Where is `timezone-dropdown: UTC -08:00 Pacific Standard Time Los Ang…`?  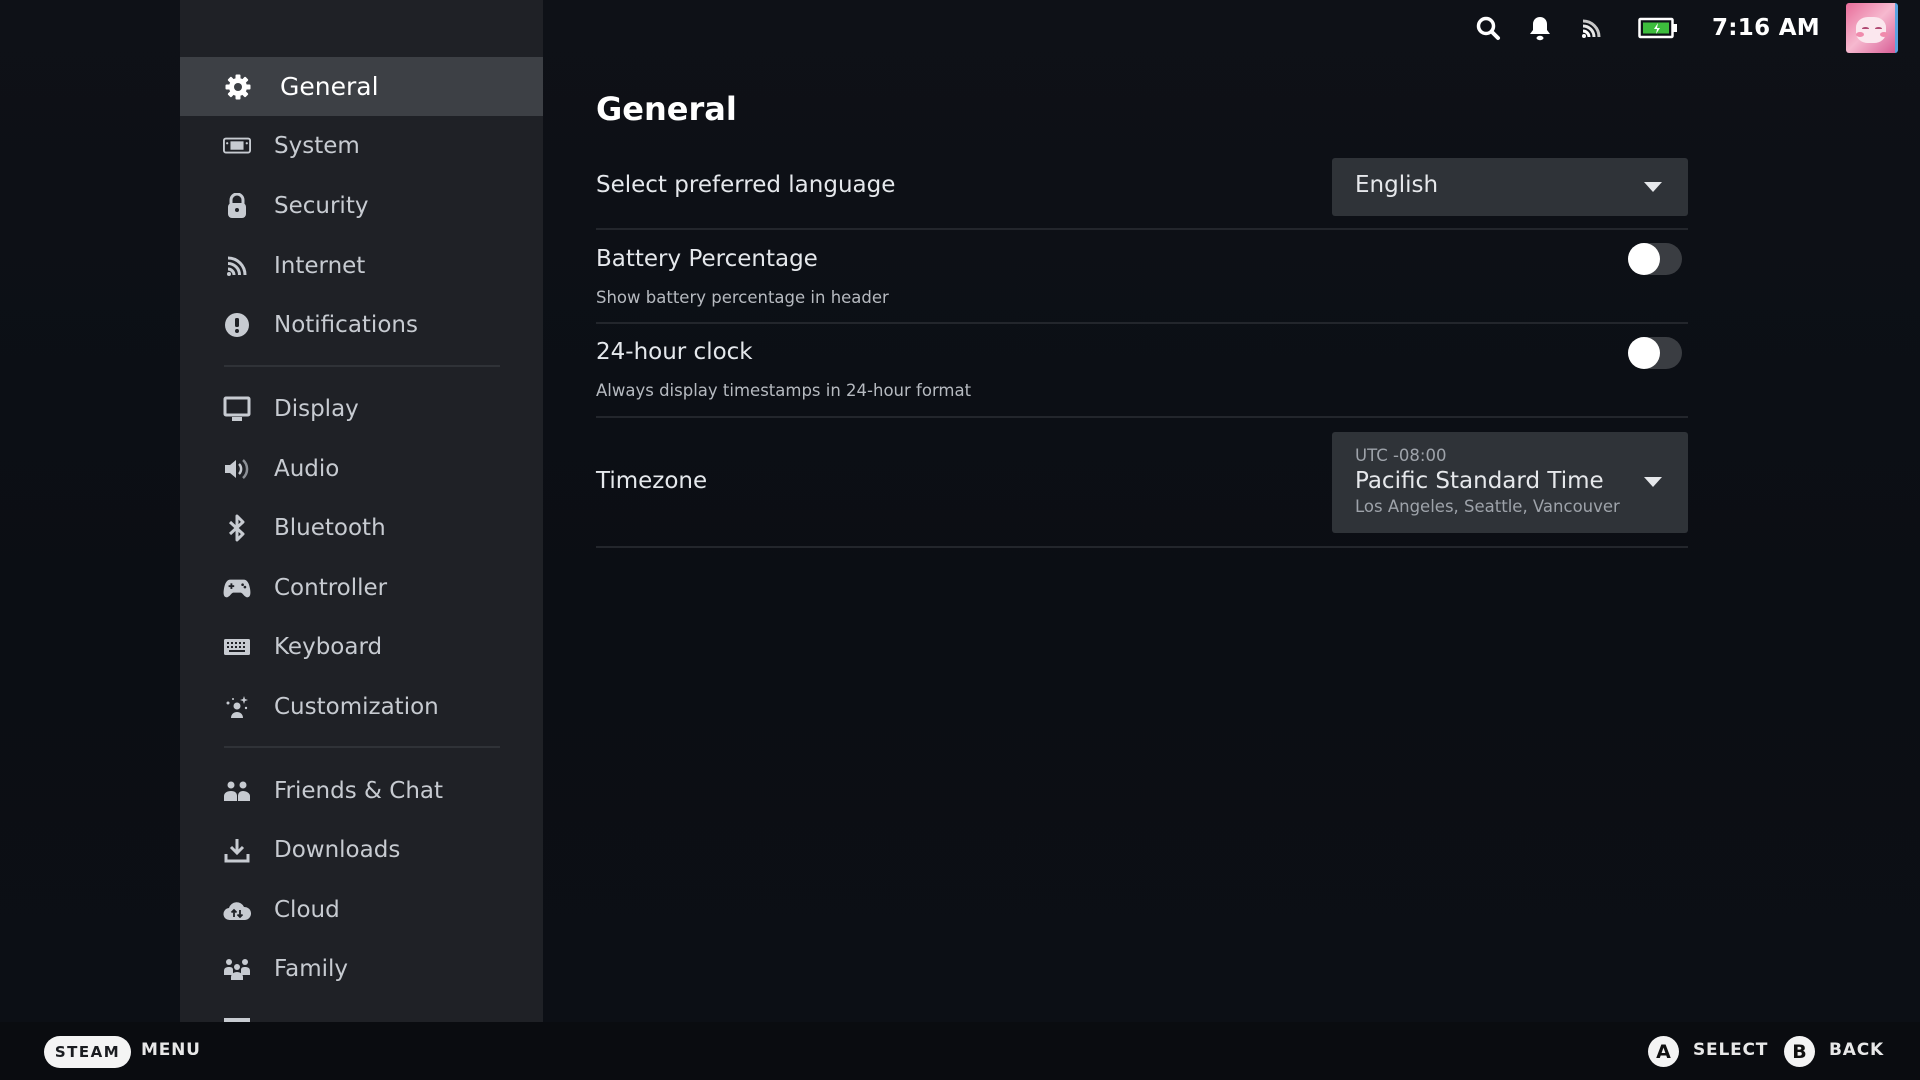 timezone-dropdown: UTC -08:00 Pacific Standard Time Los Ang… is located at coordinates (1510, 482).